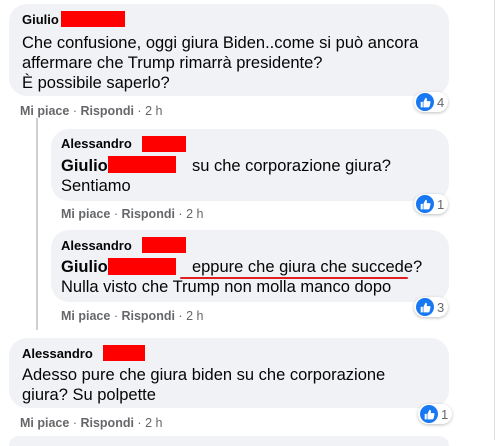 This screenshot has width=500, height=446. Describe the element at coordinates (229, 441) in the screenshot. I see `next-comment-bubble` at that location.